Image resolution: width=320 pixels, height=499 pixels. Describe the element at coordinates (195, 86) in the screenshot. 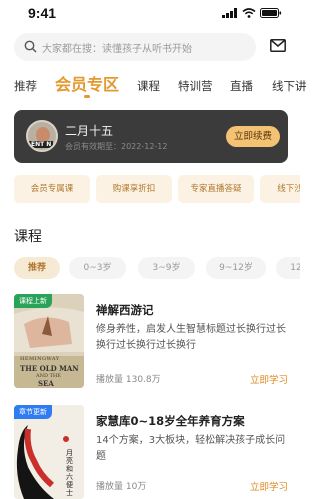

I see `tab-training-camp: 特训营` at that location.